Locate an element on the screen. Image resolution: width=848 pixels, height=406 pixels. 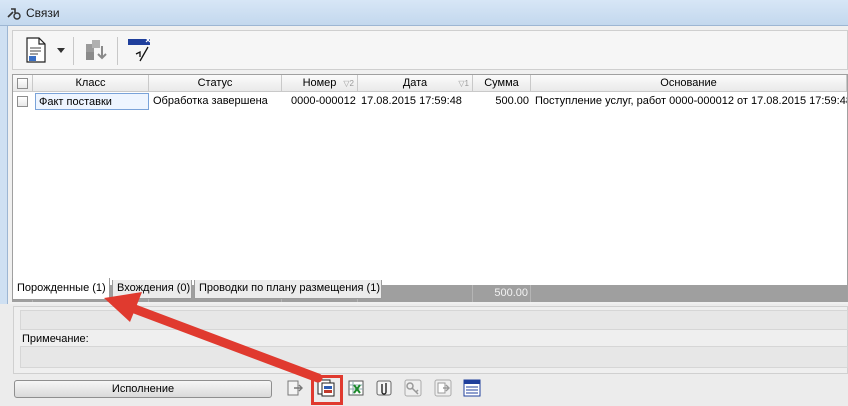
window-title: Связи is located at coordinates (43, 13).